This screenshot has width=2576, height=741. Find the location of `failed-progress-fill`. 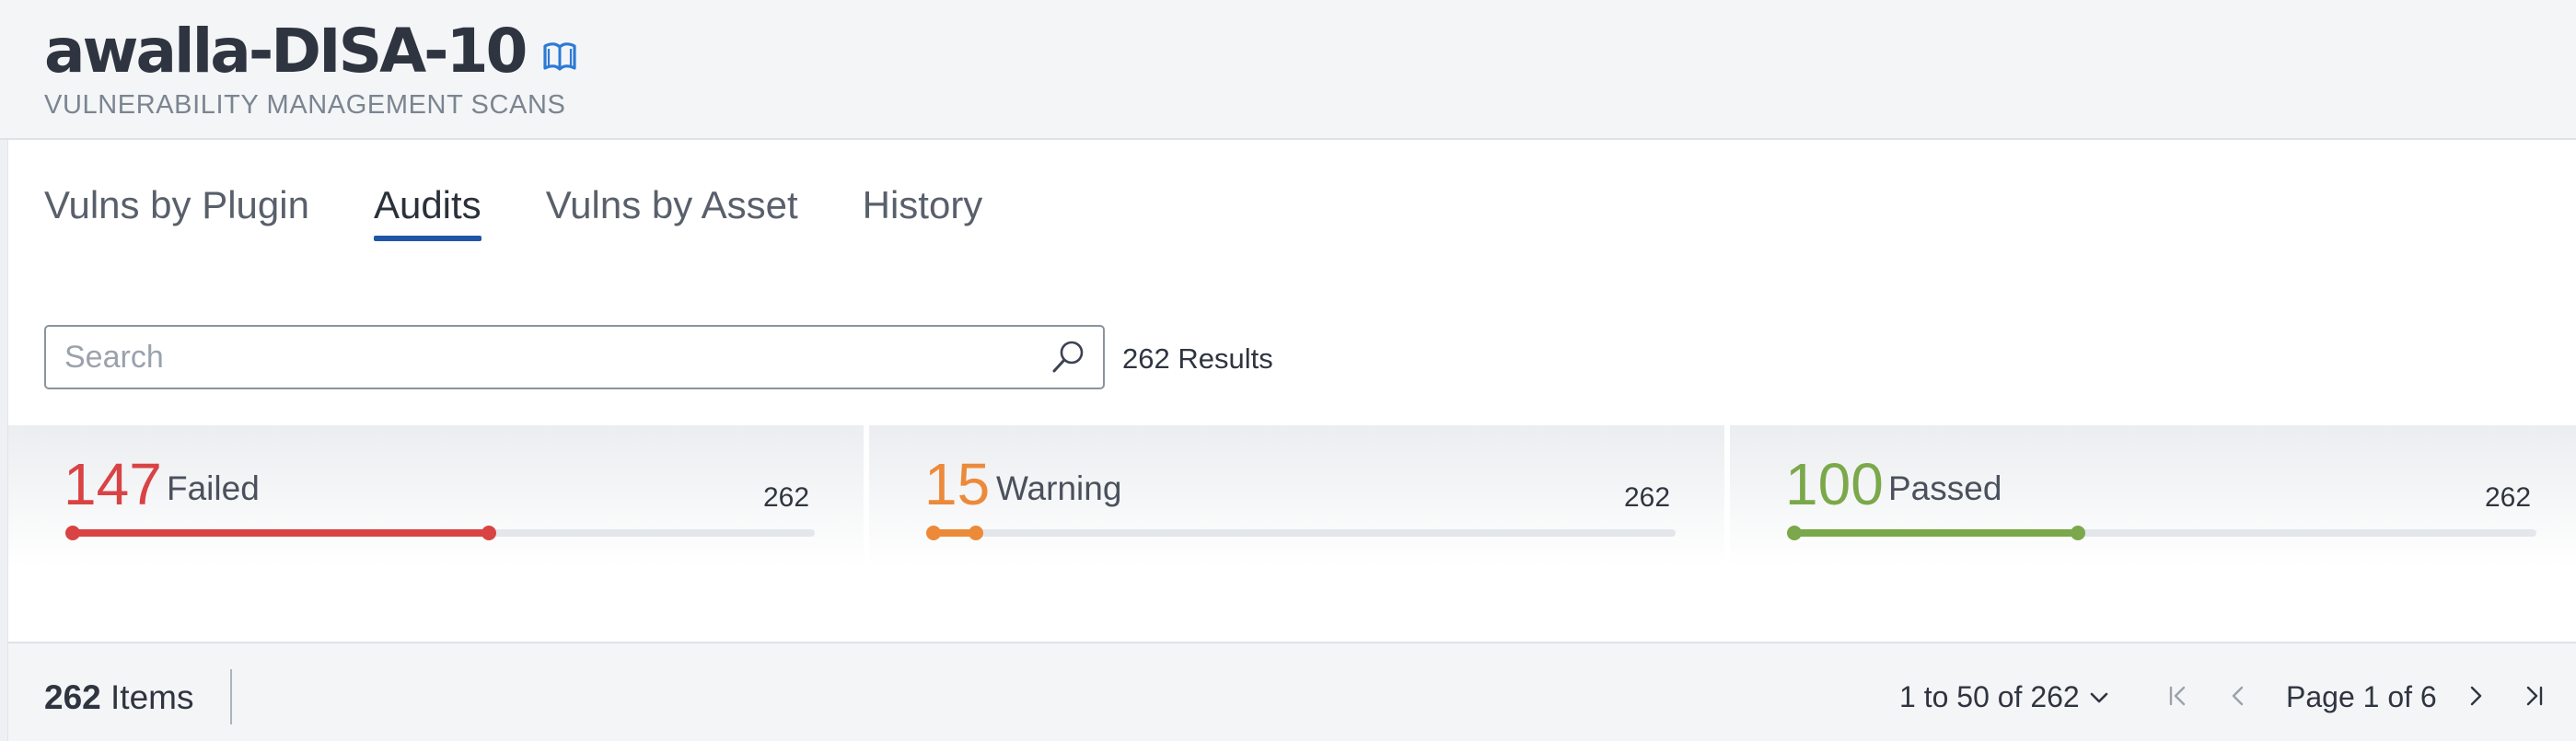

failed-progress-fill is located at coordinates (281, 533).